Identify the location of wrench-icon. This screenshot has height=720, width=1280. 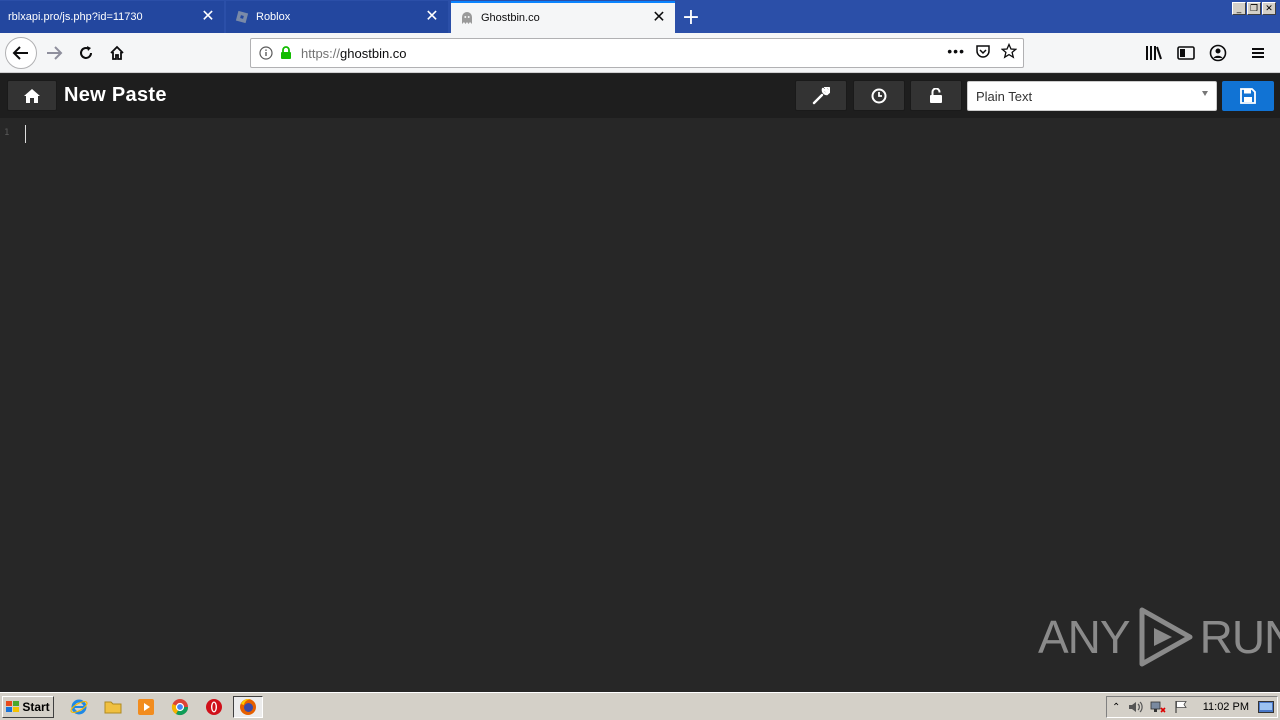
(821, 95).